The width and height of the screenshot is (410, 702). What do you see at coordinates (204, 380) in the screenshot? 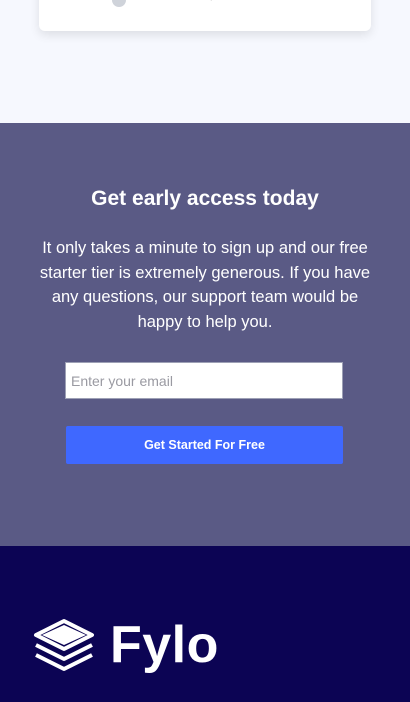
I see `email-field` at bounding box center [204, 380].